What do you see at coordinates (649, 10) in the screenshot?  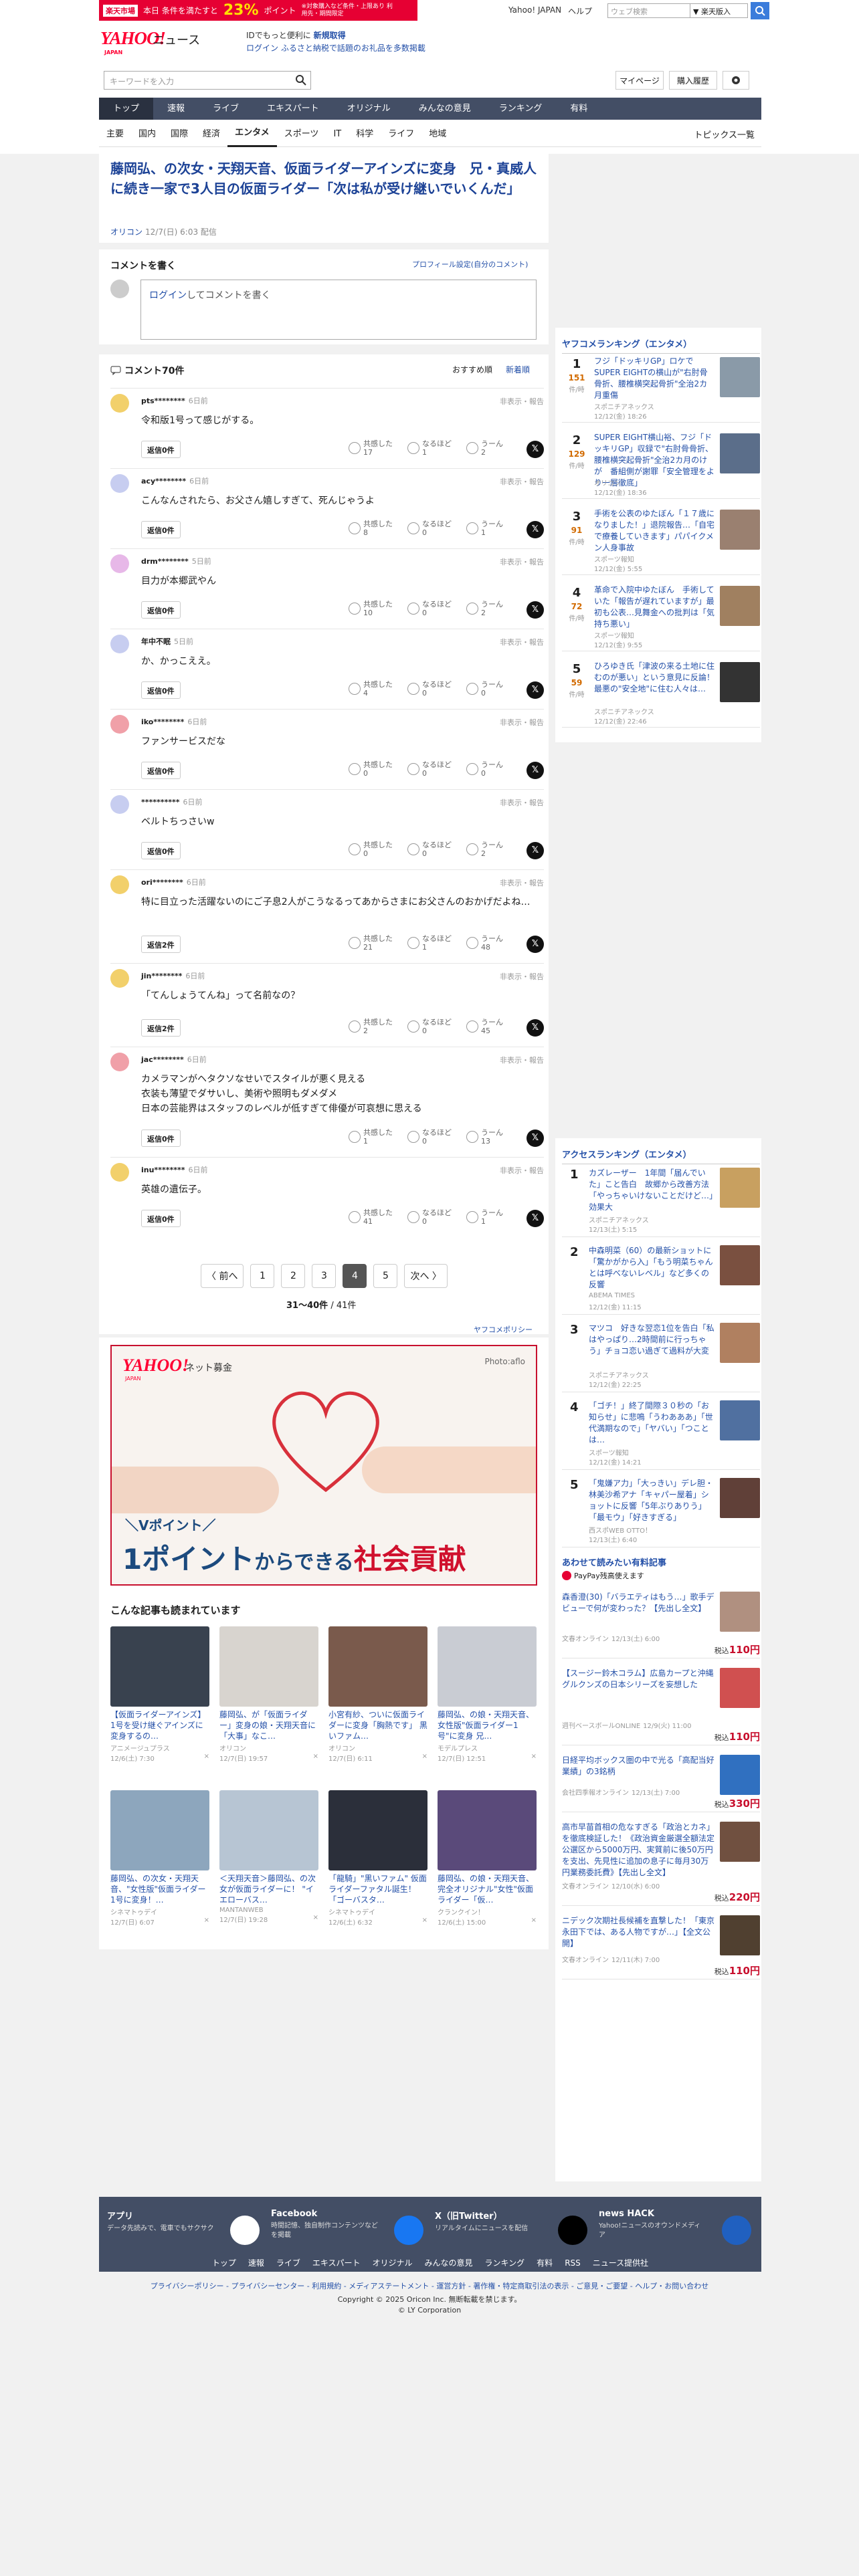 I see `web-search-input: ウェブ検索` at bounding box center [649, 10].